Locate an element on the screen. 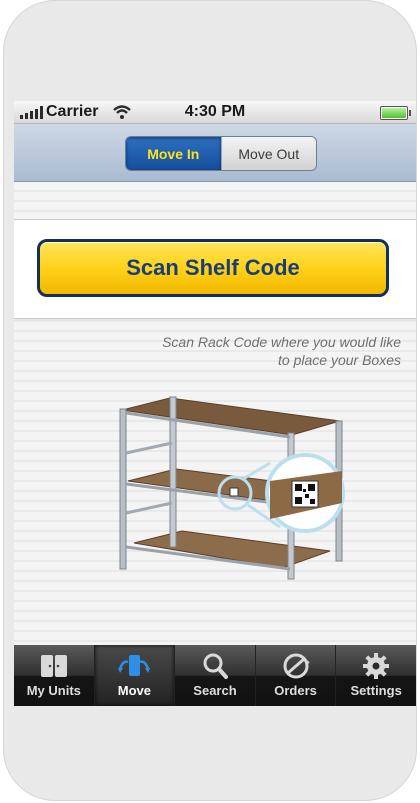 The width and height of the screenshot is (420, 803). tab-label-move: Move is located at coordinates (134, 690).